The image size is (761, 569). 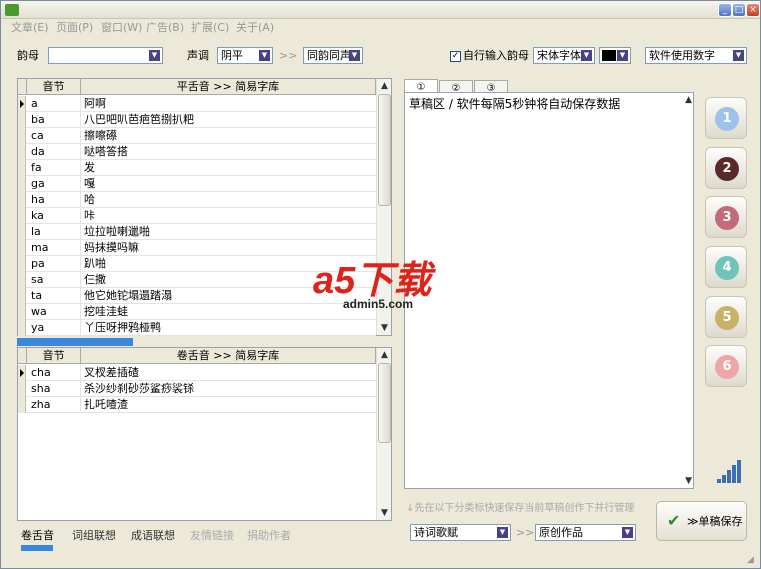 What do you see at coordinates (514, 104) in the screenshot?
I see `editor-text: 草稿区 / 软件每隔5秒钟将自动保存数据` at bounding box center [514, 104].